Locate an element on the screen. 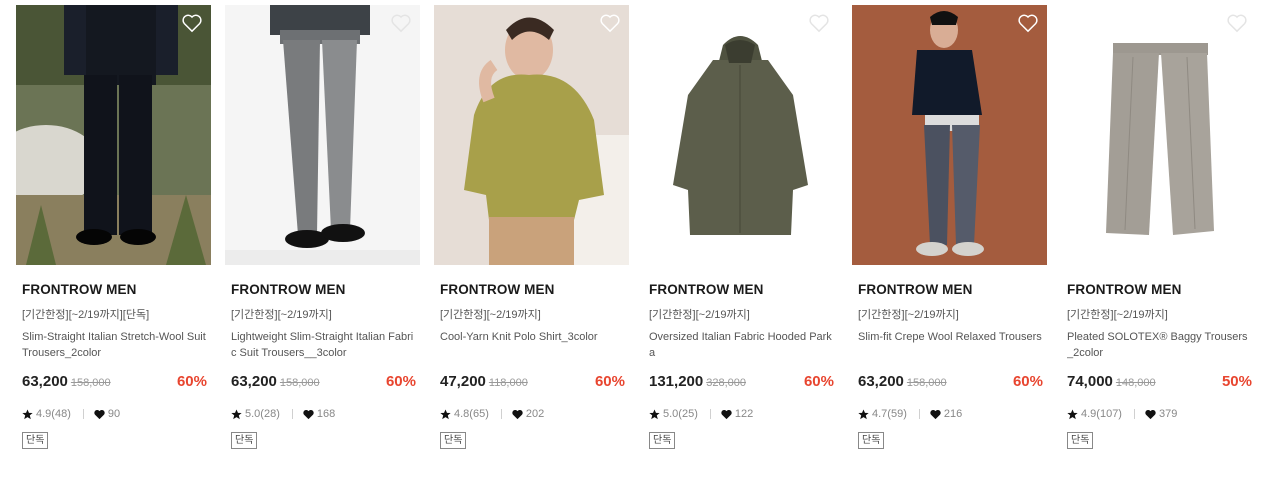  price-row: 131,200 328,000 60% is located at coordinates (741, 383).